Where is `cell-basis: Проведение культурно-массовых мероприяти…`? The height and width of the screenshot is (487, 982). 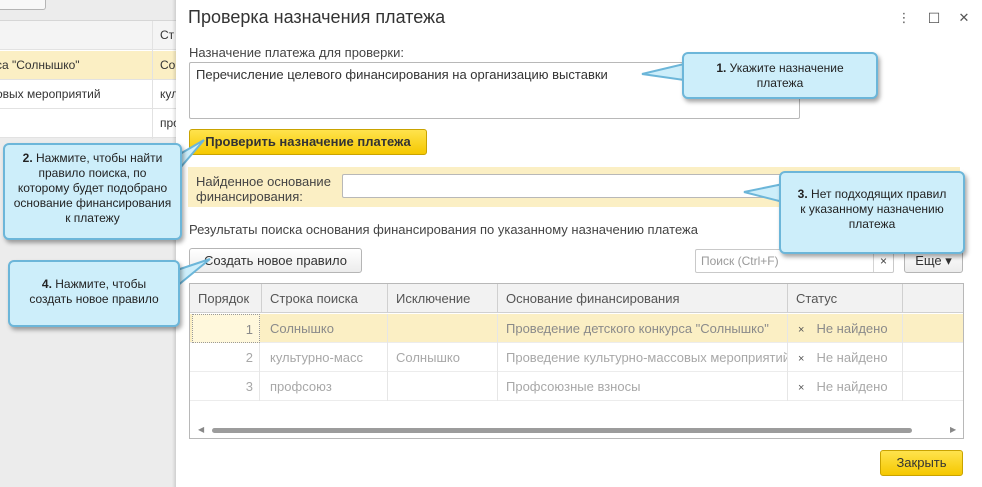
cell-basis: Проведение культурно-массовых мероприяти… is located at coordinates (643, 357).